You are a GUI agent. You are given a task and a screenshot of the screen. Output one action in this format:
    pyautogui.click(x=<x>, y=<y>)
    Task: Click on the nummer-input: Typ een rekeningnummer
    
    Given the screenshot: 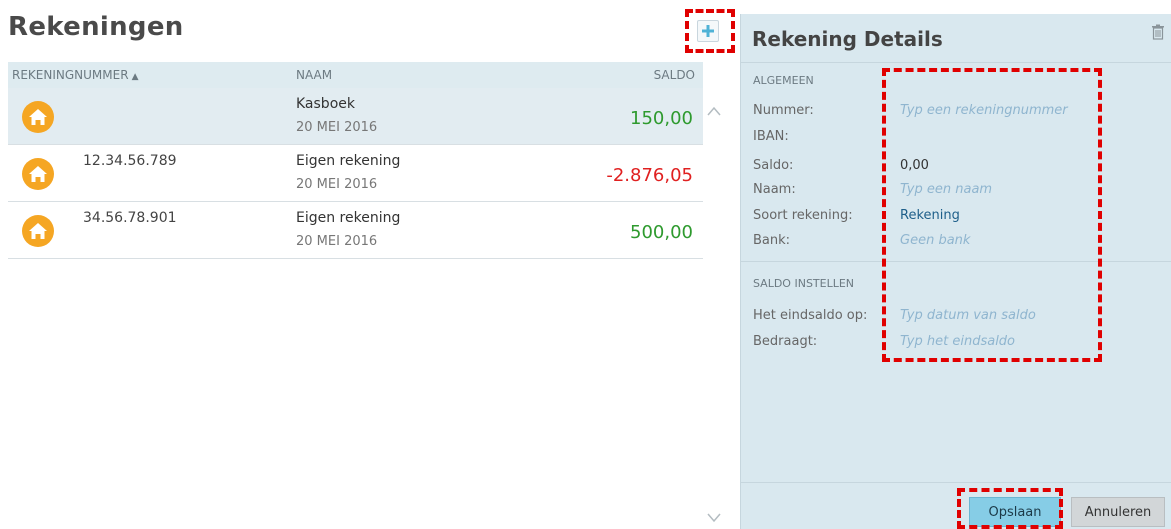 What is the action you would take?
    pyautogui.click(x=984, y=110)
    